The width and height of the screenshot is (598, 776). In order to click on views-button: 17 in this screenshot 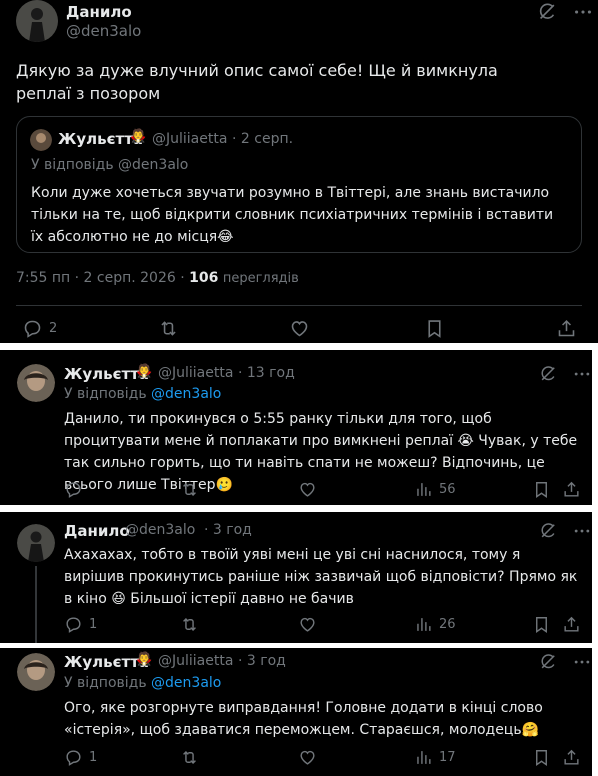, I will do `click(435, 757)`.